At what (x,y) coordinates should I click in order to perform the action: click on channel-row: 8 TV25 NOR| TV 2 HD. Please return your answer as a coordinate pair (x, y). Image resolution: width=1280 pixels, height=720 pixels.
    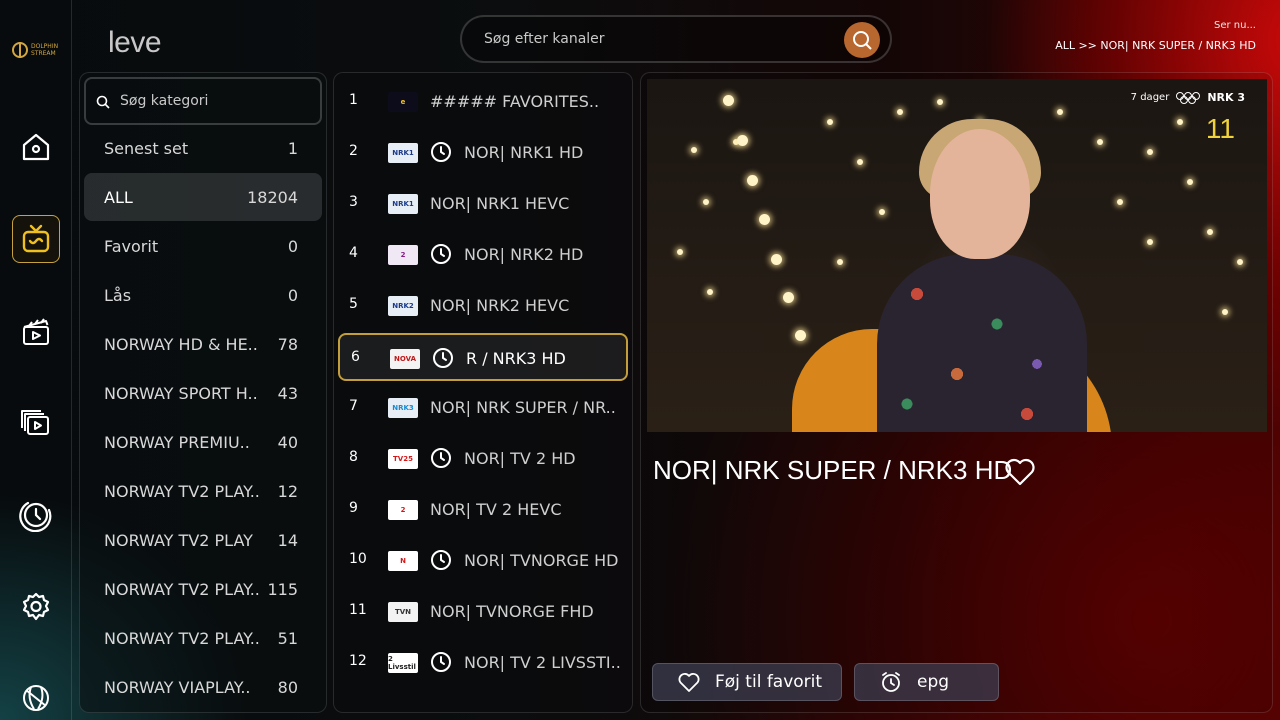
    Looking at the image, I should click on (483, 459).